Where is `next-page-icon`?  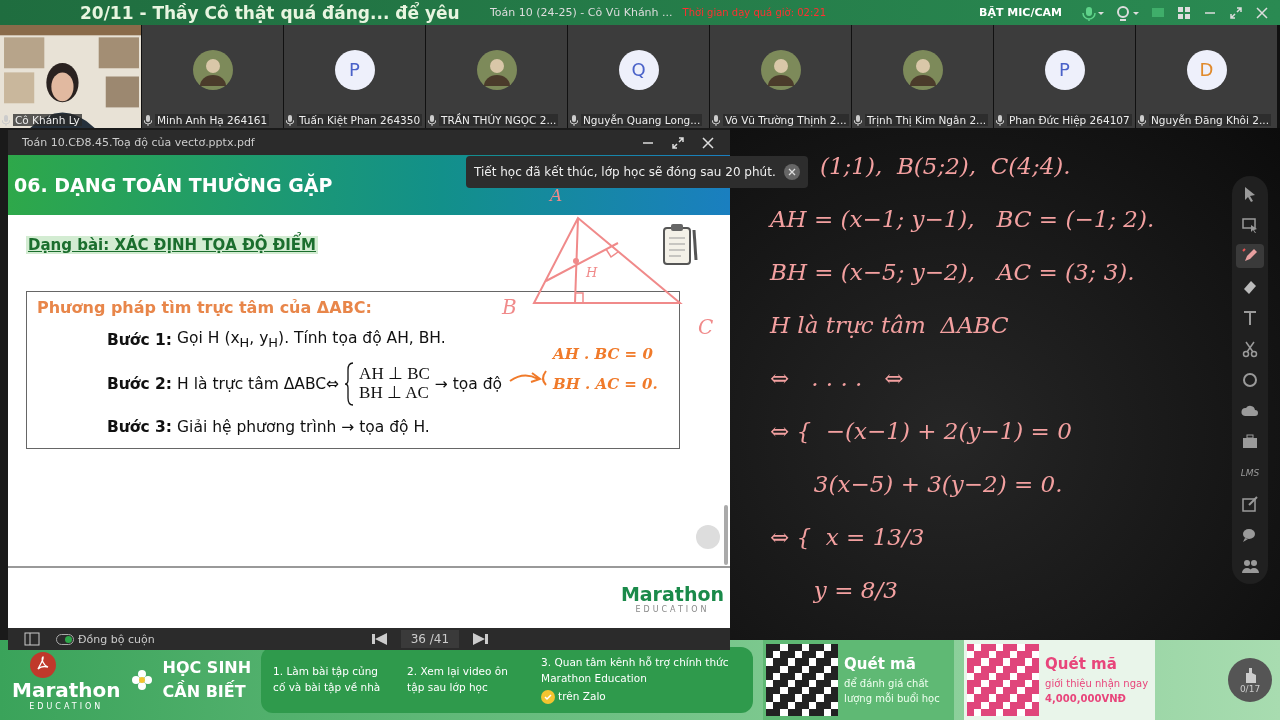 next-page-icon is located at coordinates (480, 639).